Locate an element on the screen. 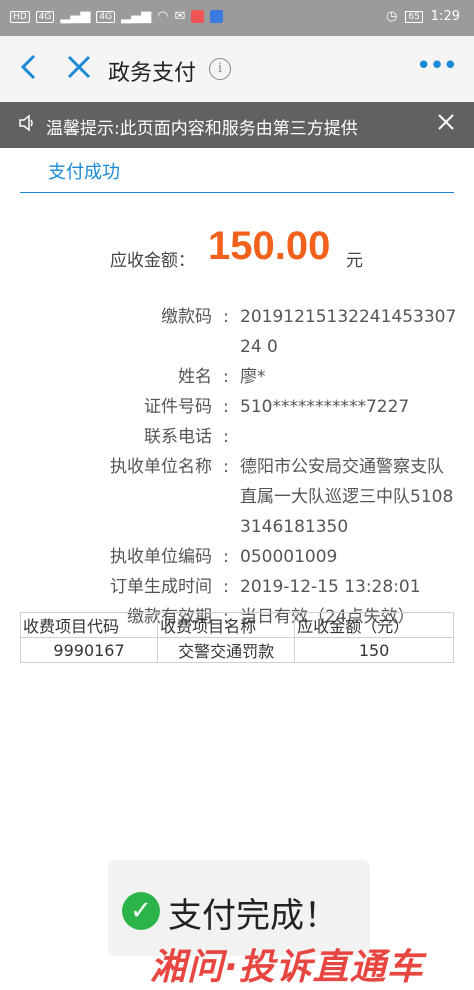  detail-row-unit-code: 执收单位编码 : 050001009 is located at coordinates (237, 557).